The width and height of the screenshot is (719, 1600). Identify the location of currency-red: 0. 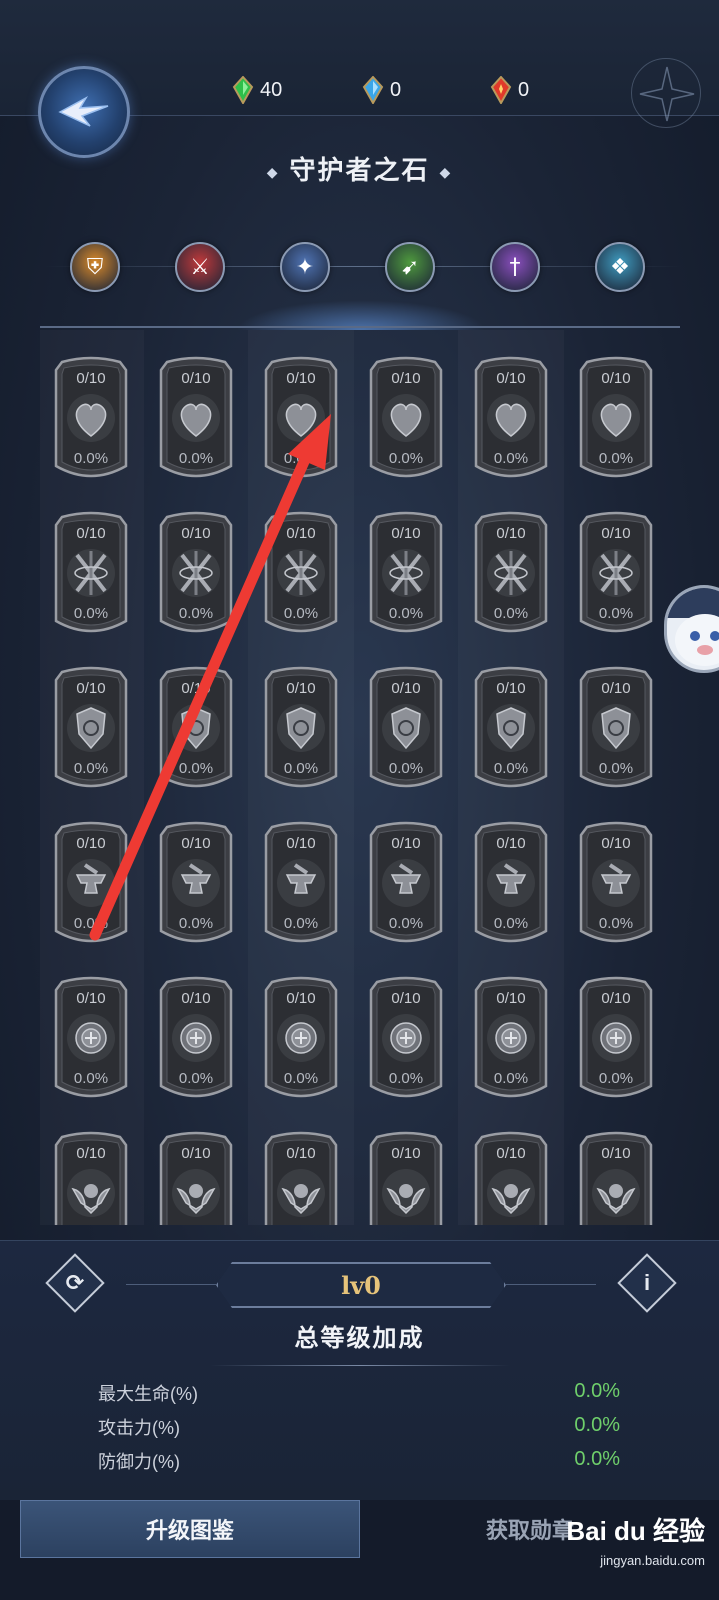
(509, 90).